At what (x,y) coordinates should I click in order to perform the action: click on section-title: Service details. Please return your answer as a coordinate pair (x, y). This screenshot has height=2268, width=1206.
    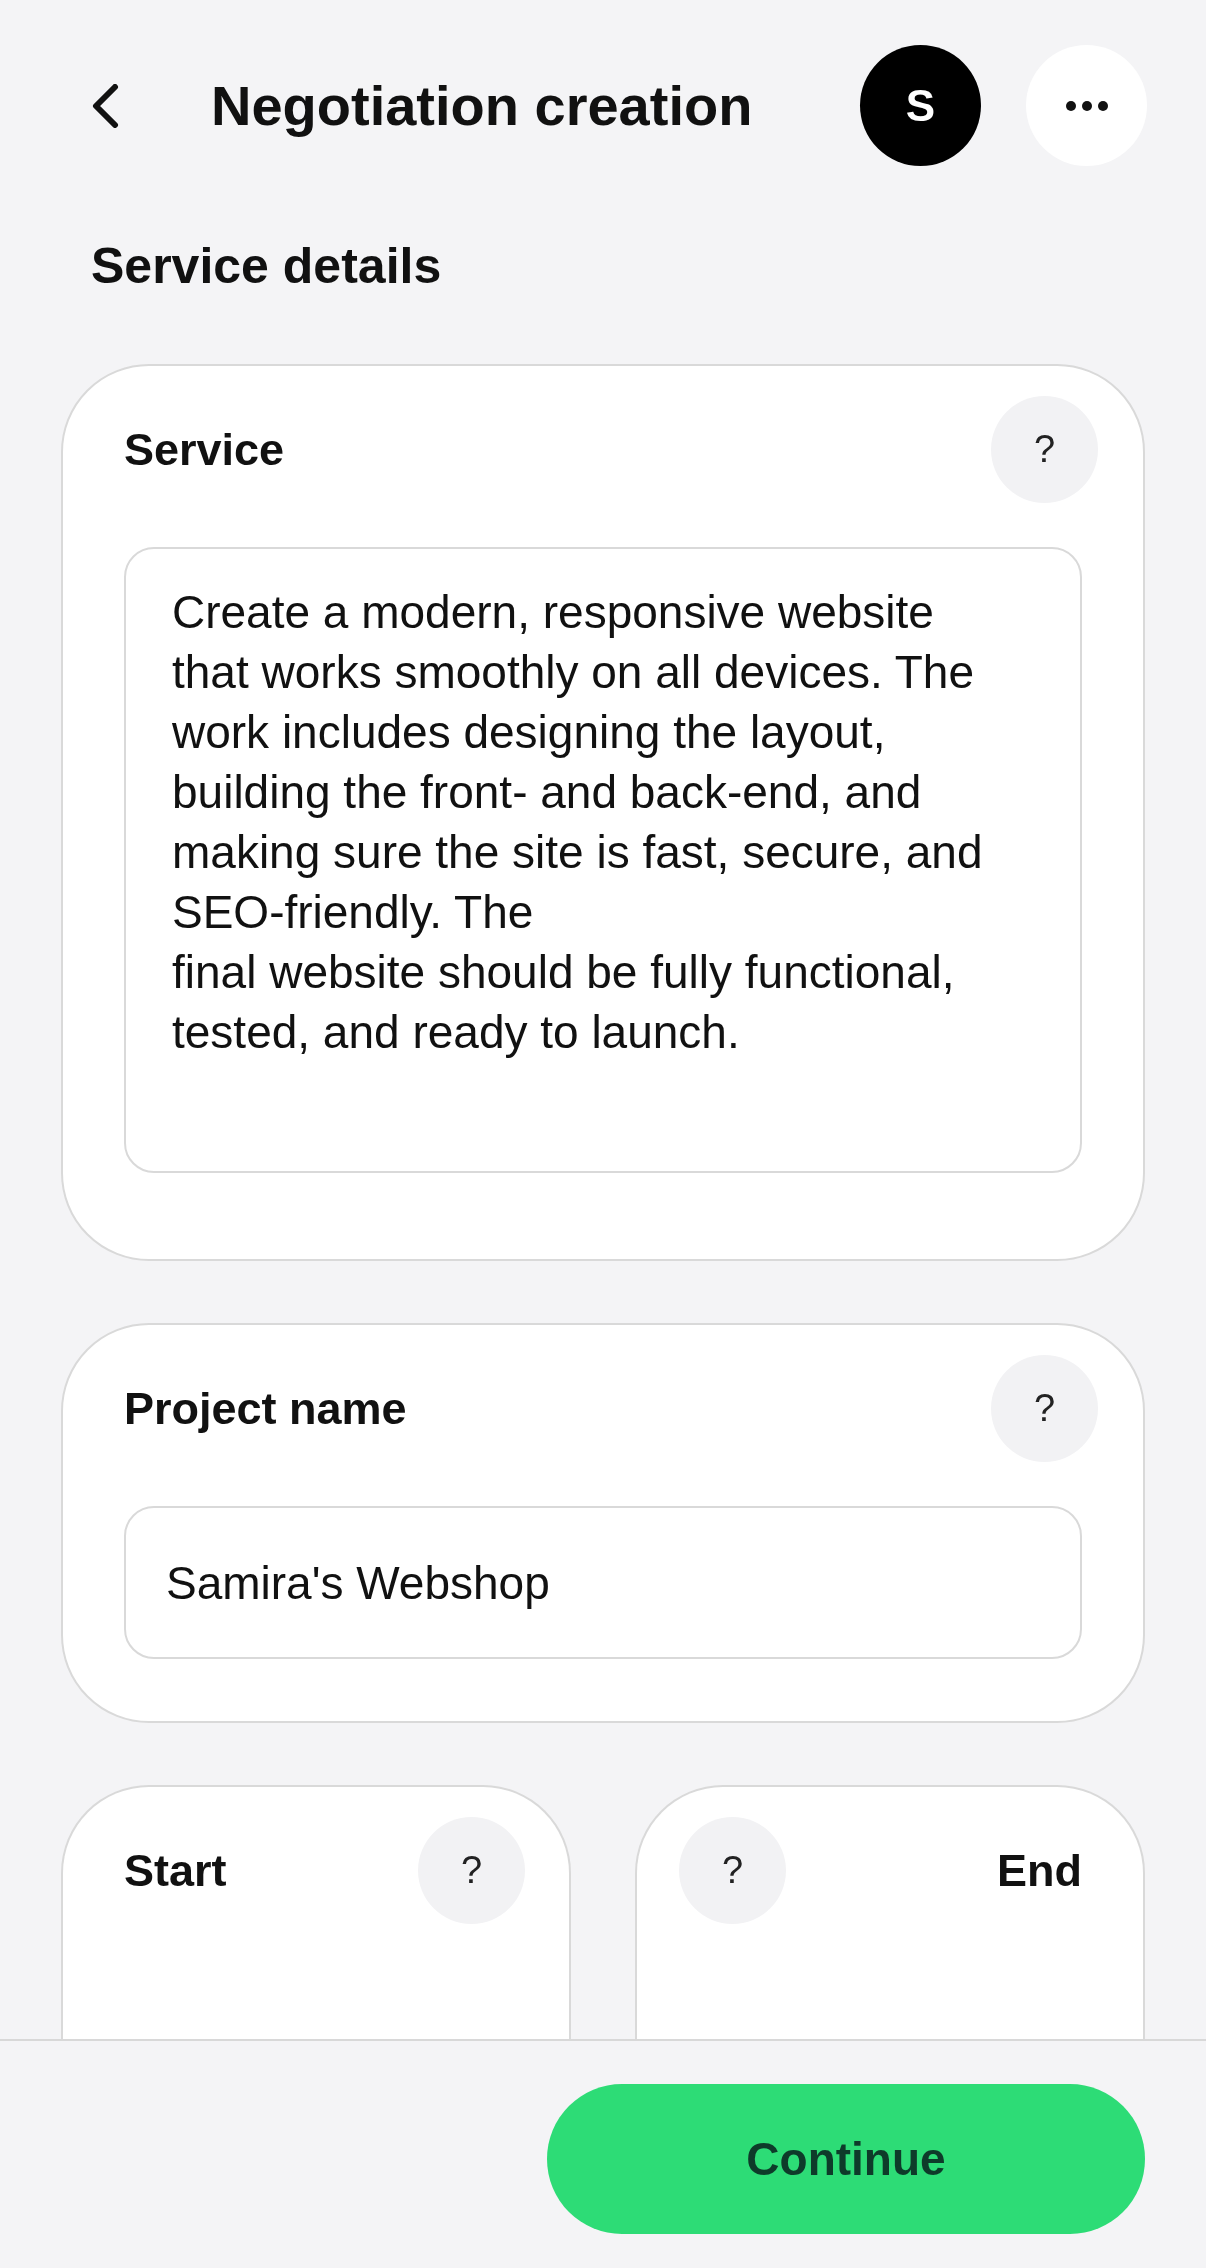
    Looking at the image, I should click on (266, 266).